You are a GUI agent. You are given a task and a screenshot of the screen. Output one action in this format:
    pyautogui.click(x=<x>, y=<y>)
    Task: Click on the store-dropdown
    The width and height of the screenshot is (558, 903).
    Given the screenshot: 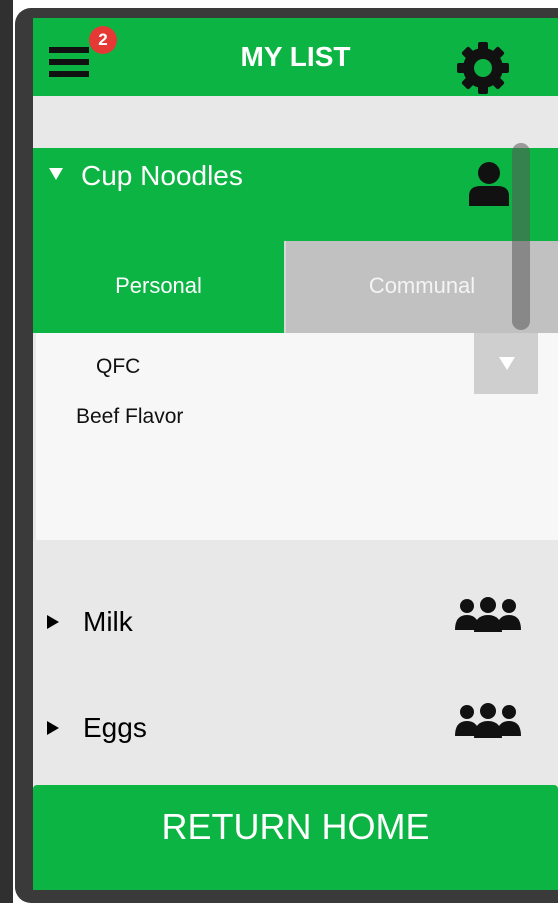 What is the action you would take?
    pyautogui.click(x=506, y=363)
    